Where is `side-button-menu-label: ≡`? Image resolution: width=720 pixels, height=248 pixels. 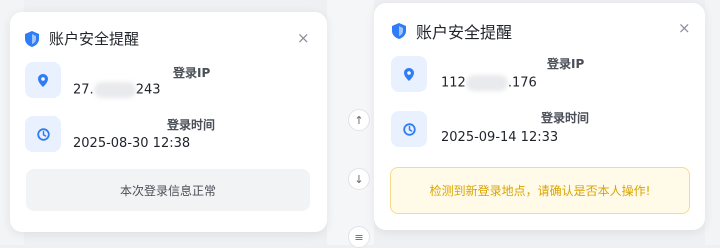 side-button-menu-label: ≡ is located at coordinates (359, 237).